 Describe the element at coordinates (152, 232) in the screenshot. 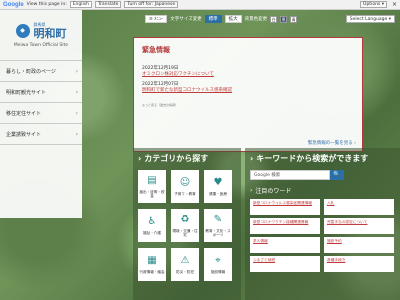

I see `tile-label: 福祉・介護` at that location.